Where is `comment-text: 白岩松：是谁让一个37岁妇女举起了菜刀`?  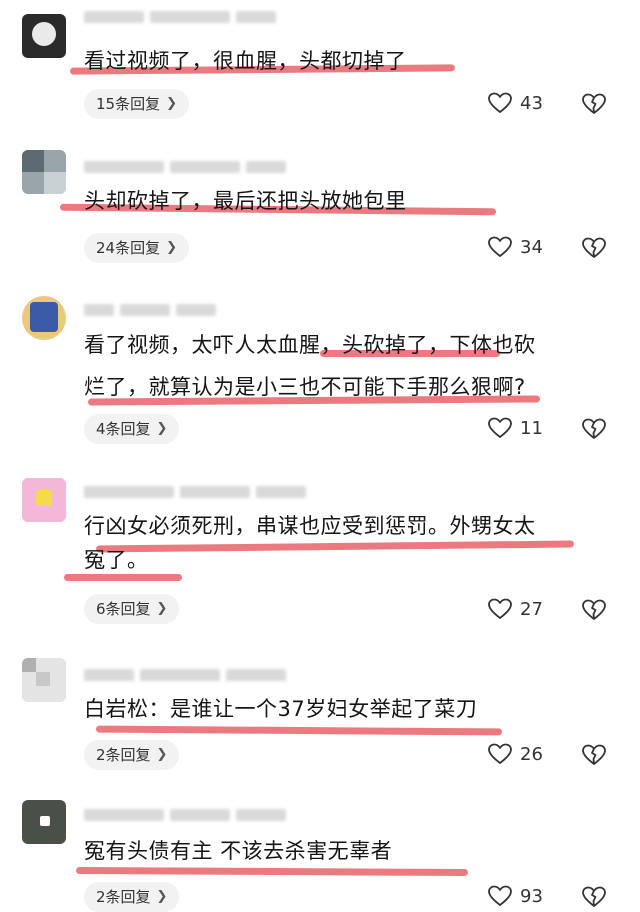 comment-text: 白岩松：是谁让一个37岁妇女举起了菜刀 is located at coordinates (349, 709).